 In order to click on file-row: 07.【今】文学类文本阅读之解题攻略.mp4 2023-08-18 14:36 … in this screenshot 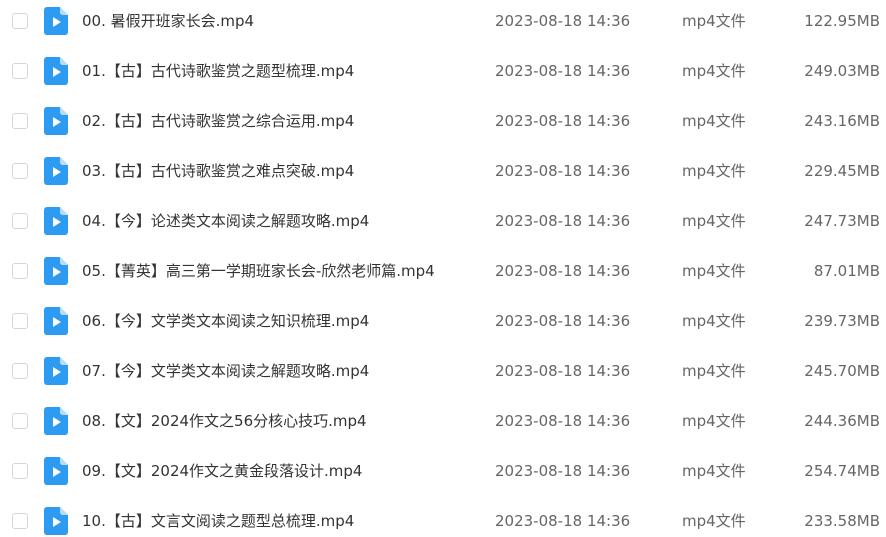, I will do `click(443, 375)`.